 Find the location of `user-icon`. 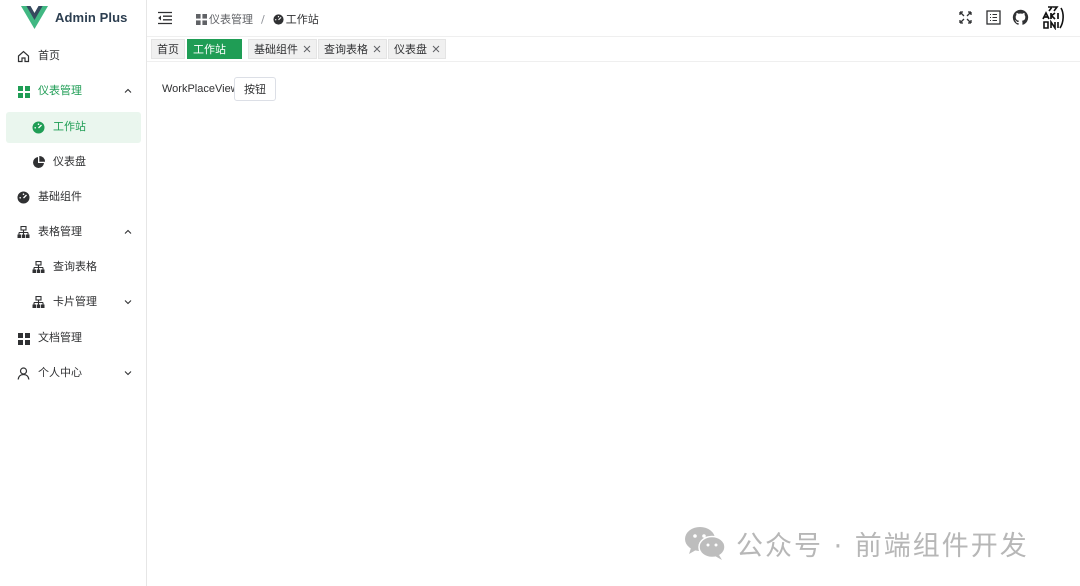

user-icon is located at coordinates (23, 373).